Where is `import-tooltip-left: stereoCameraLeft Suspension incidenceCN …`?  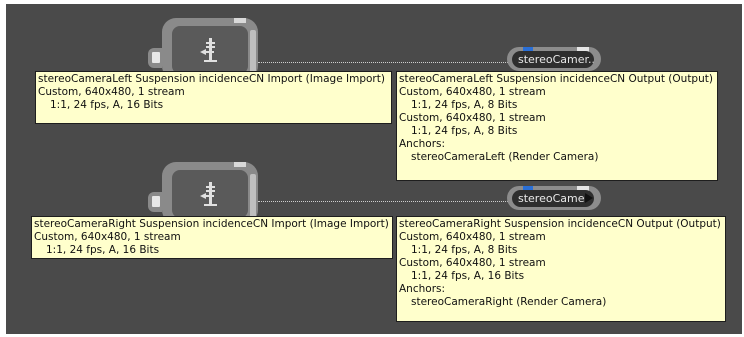
import-tooltip-left: stereoCameraLeft Suspension incidenceCN … is located at coordinates (213, 97).